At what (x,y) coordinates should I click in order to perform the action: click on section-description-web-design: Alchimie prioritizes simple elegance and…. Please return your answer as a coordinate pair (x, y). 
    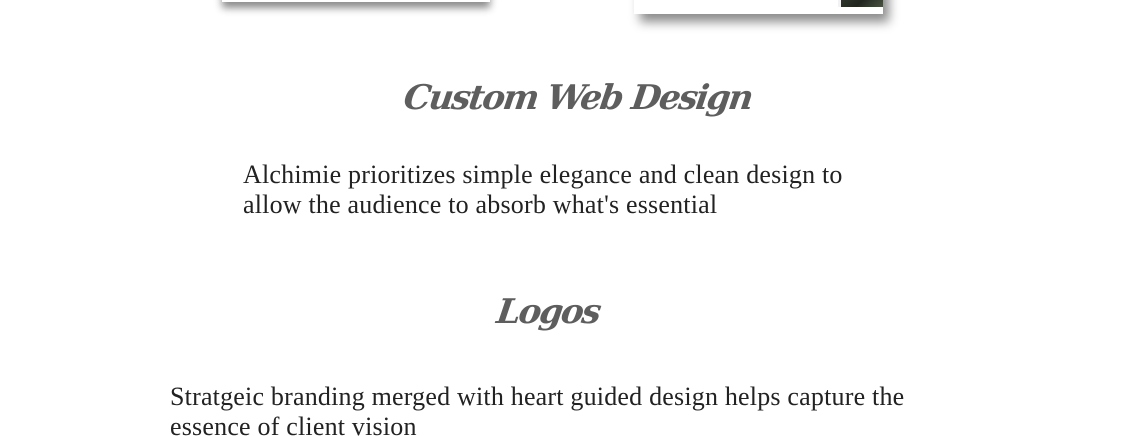
    Looking at the image, I should click on (543, 189).